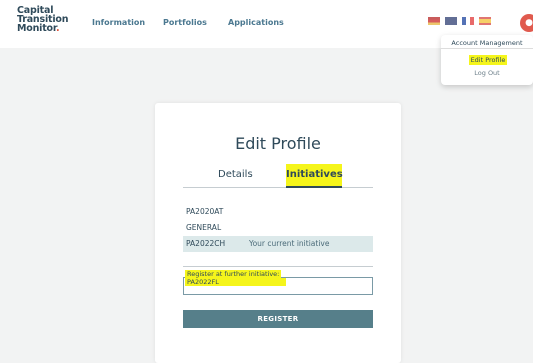 This screenshot has height=363, width=533. What do you see at coordinates (204, 227) in the screenshot?
I see `initiative-name: GENERAL` at bounding box center [204, 227].